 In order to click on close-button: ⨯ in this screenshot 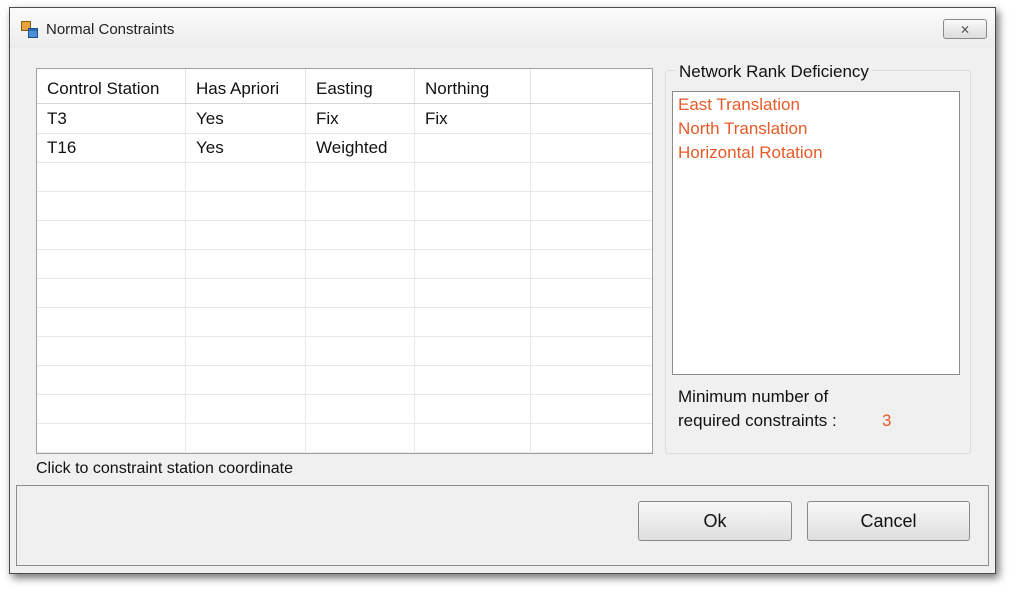, I will do `click(965, 29)`.